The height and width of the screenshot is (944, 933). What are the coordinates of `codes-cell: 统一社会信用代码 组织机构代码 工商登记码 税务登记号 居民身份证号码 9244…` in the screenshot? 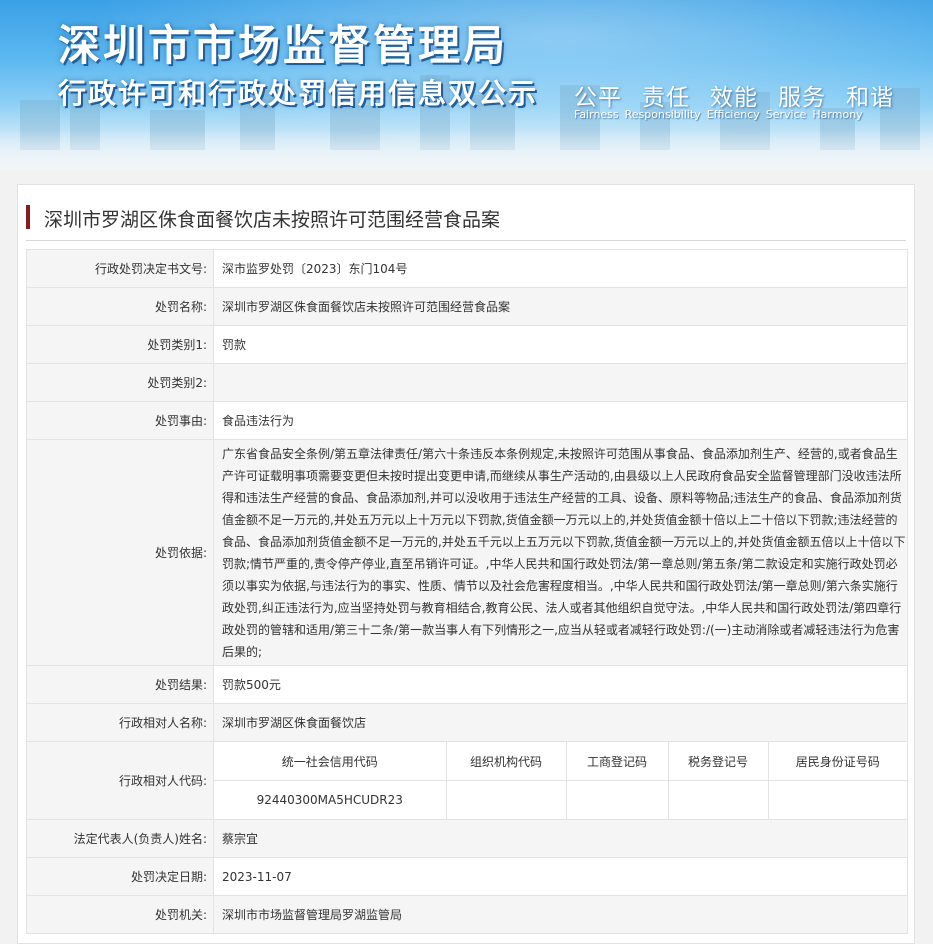 It's located at (560, 780).